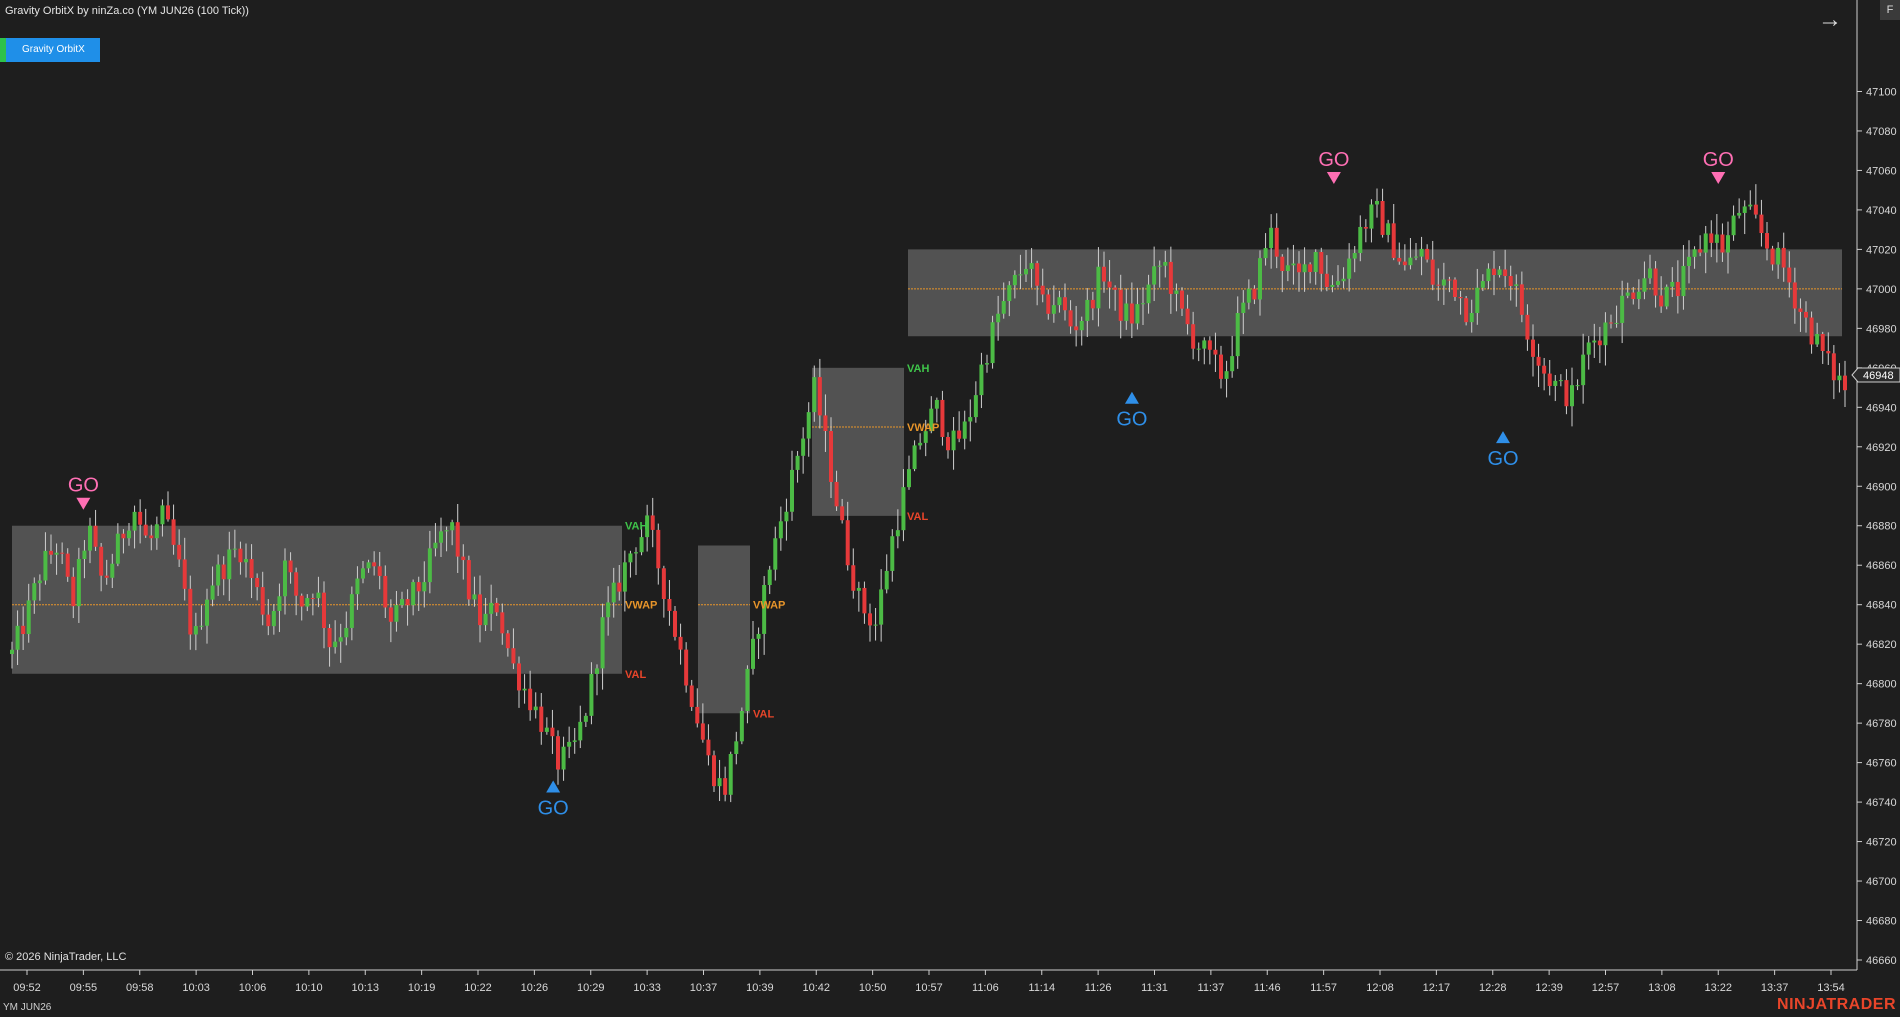 This screenshot has width=1900, height=1017. Describe the element at coordinates (1881, 448) in the screenshot. I see `price-tick-label: 46920` at that location.